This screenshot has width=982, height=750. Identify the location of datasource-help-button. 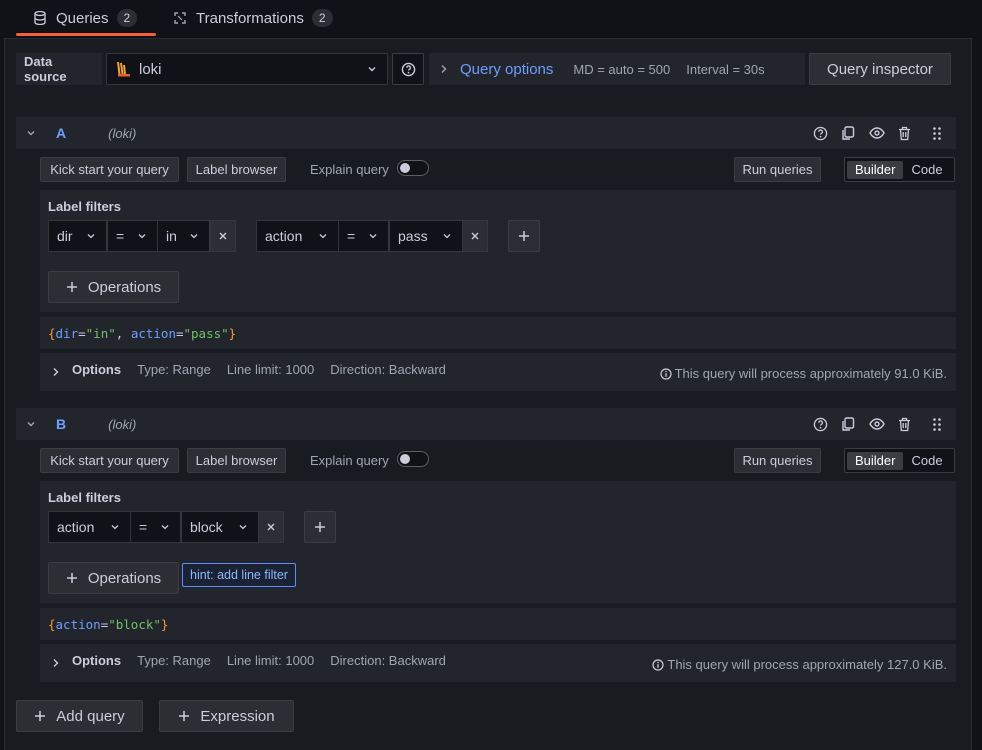
(408, 69).